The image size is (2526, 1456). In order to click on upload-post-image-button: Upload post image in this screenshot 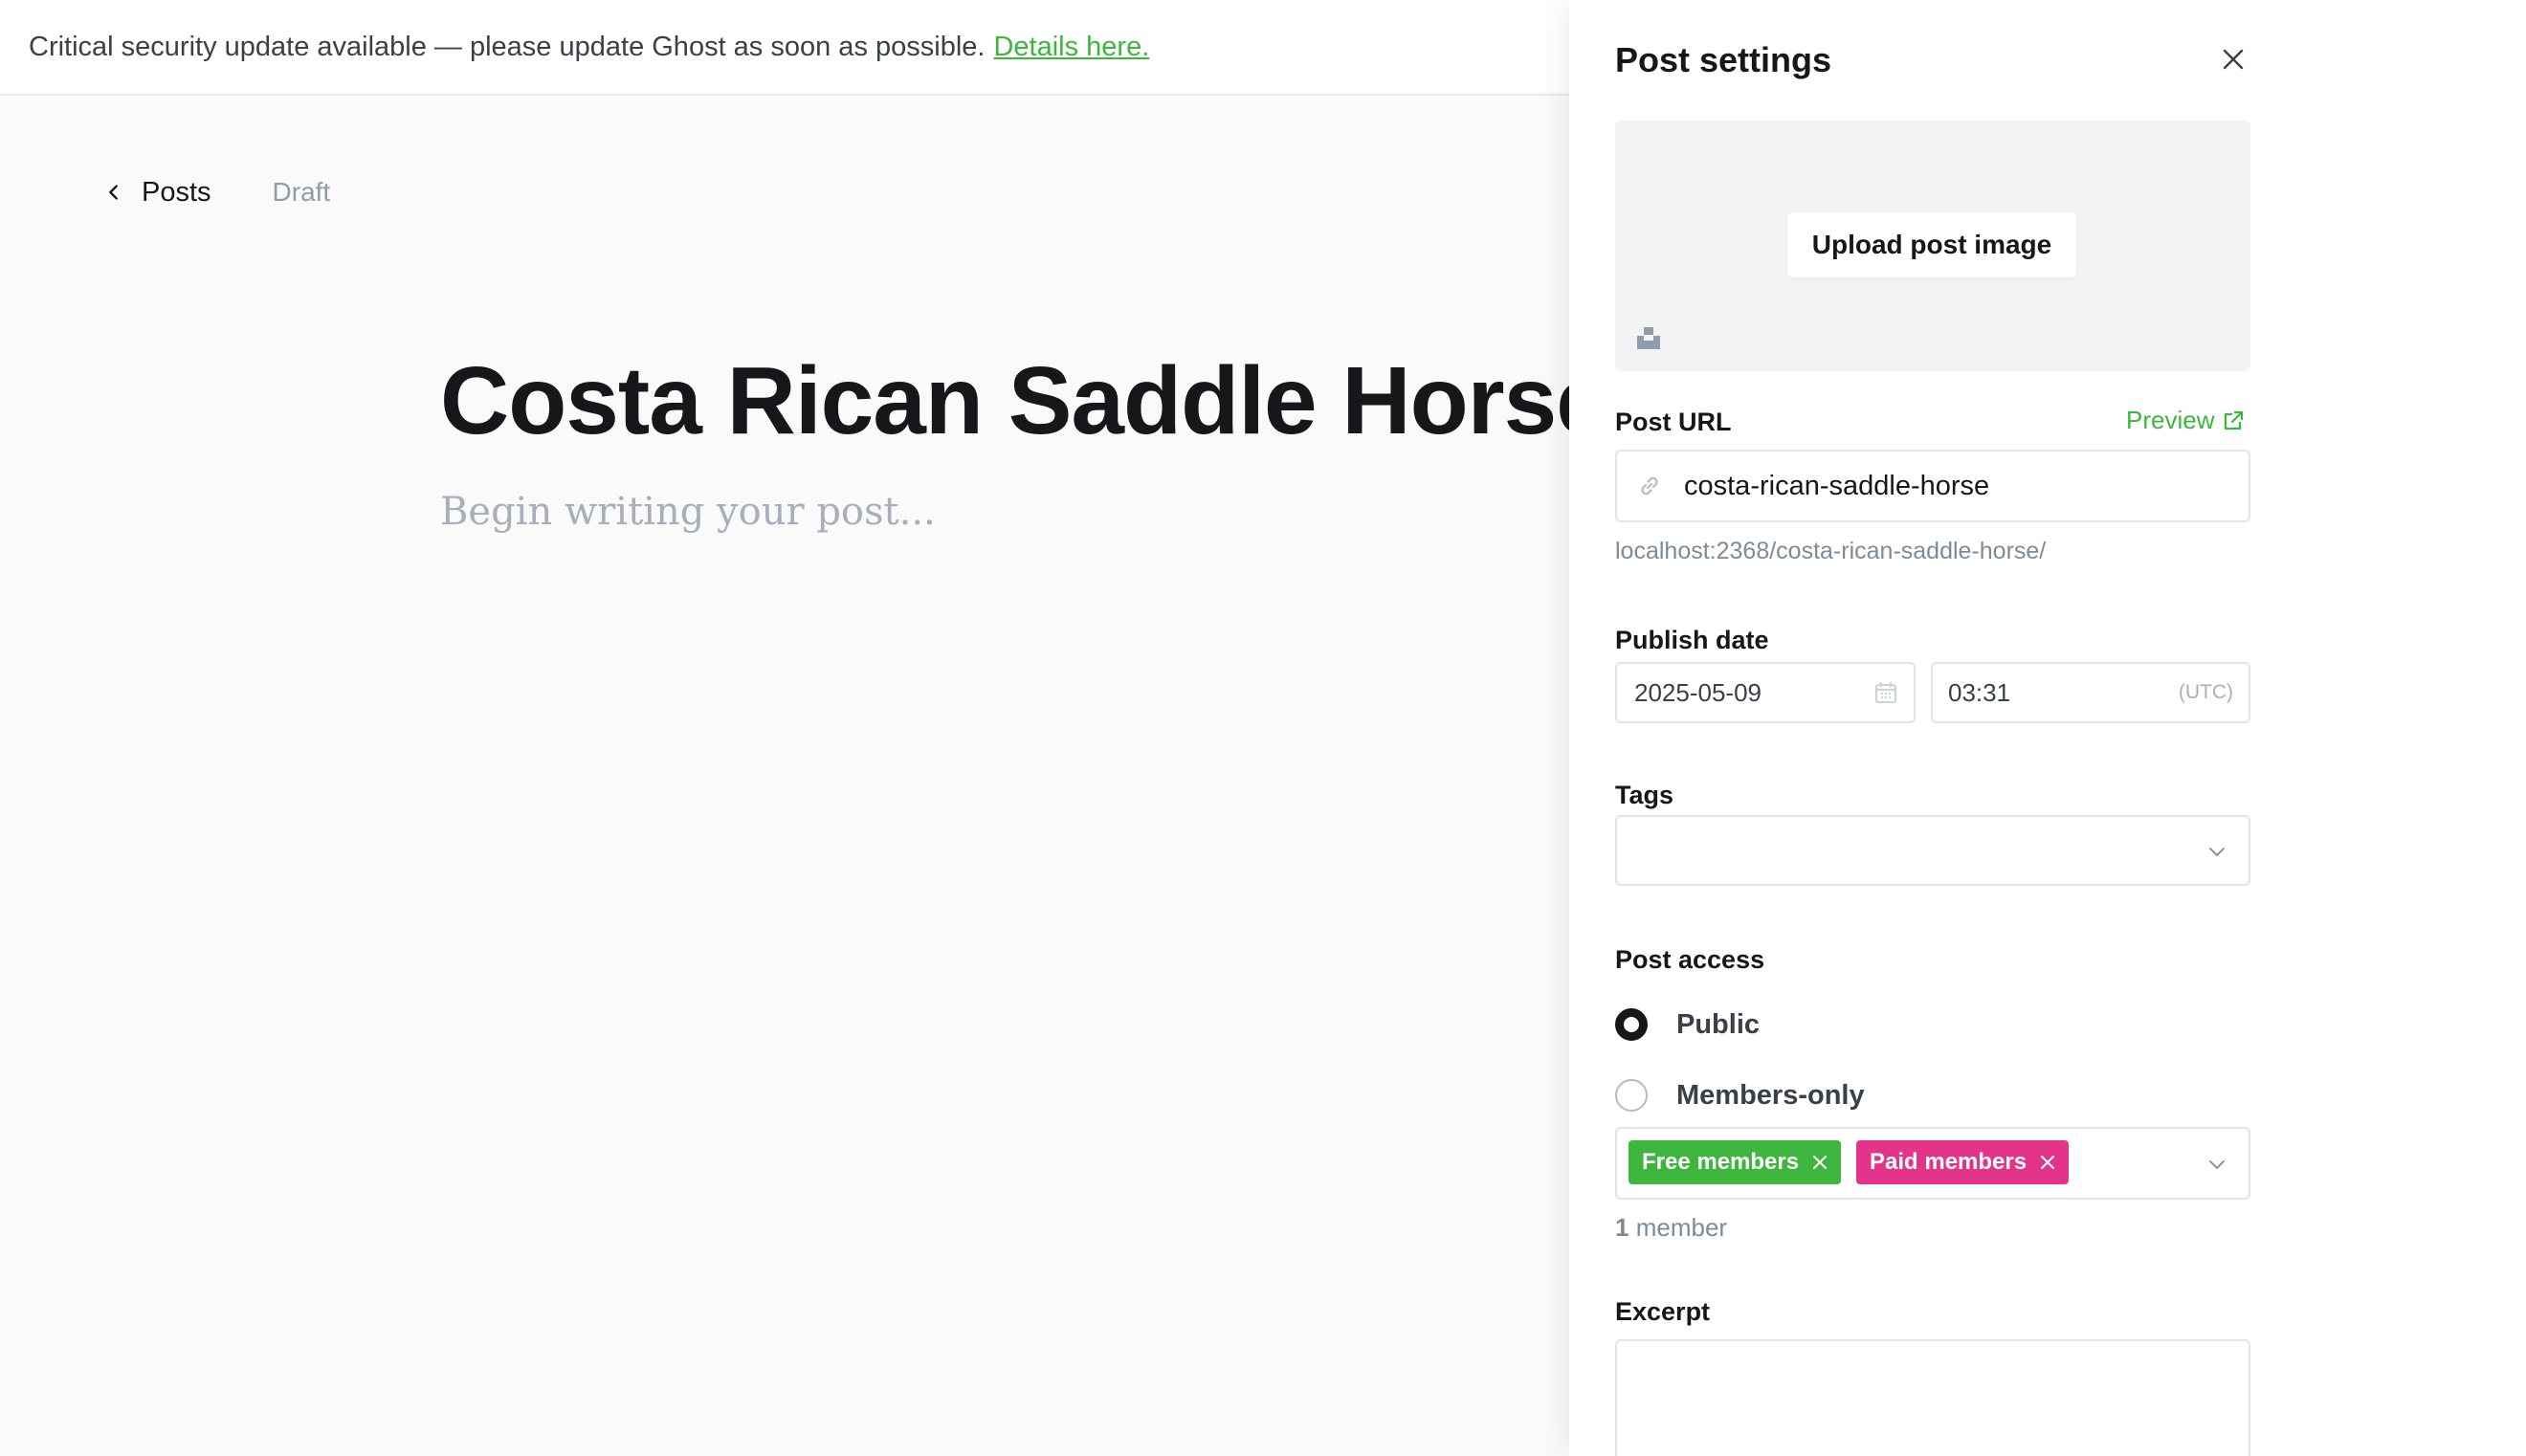, I will do `click(1931, 245)`.